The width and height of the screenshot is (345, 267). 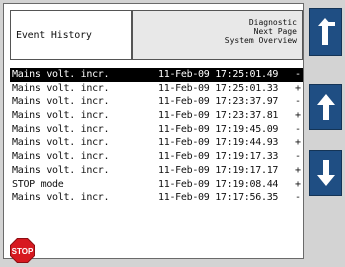 What do you see at coordinates (218, 143) in the screenshot?
I see `event-timestamp: 11-Feb-09 17:19:44.93` at bounding box center [218, 143].